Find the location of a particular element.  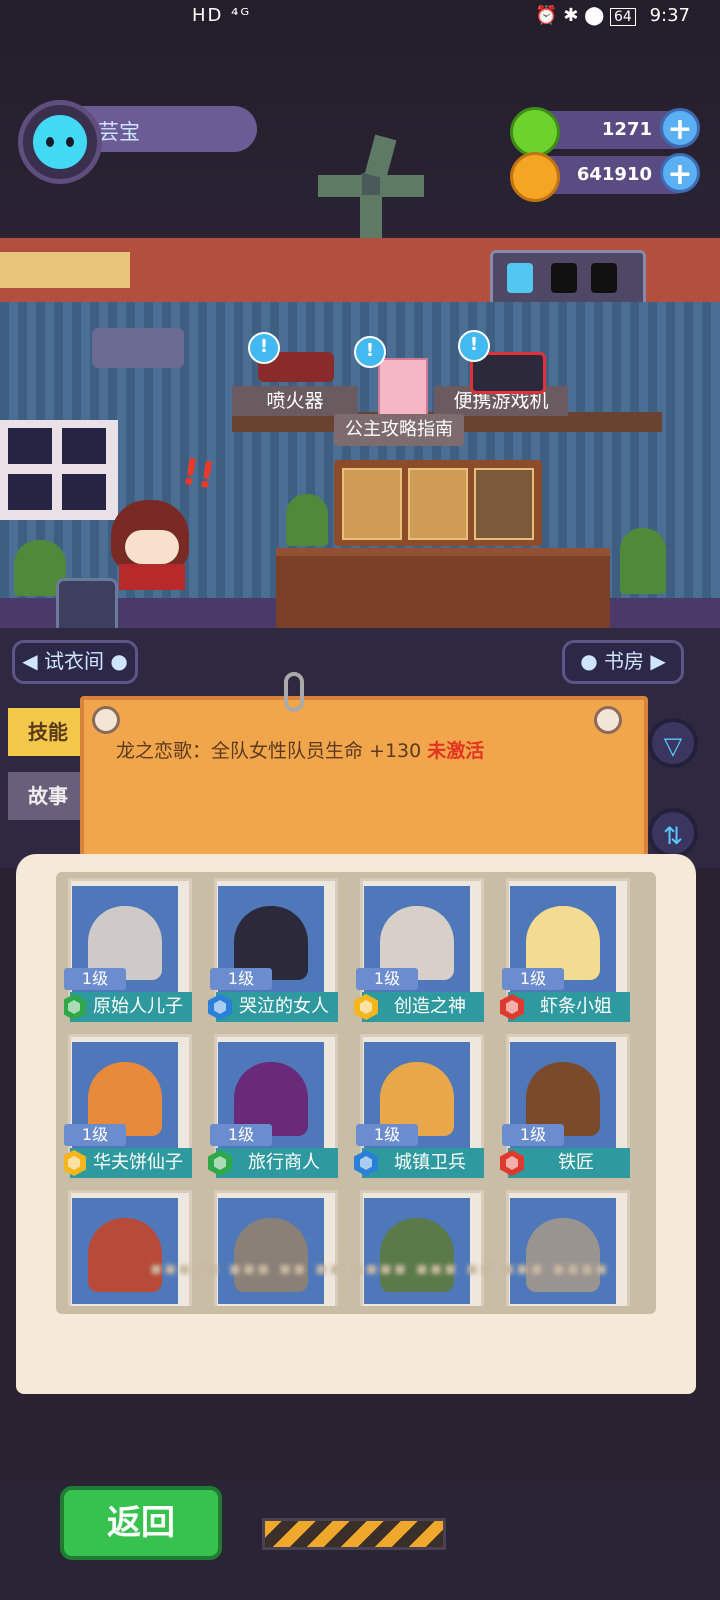

gem-amount: 1271 is located at coordinates (626, 129).